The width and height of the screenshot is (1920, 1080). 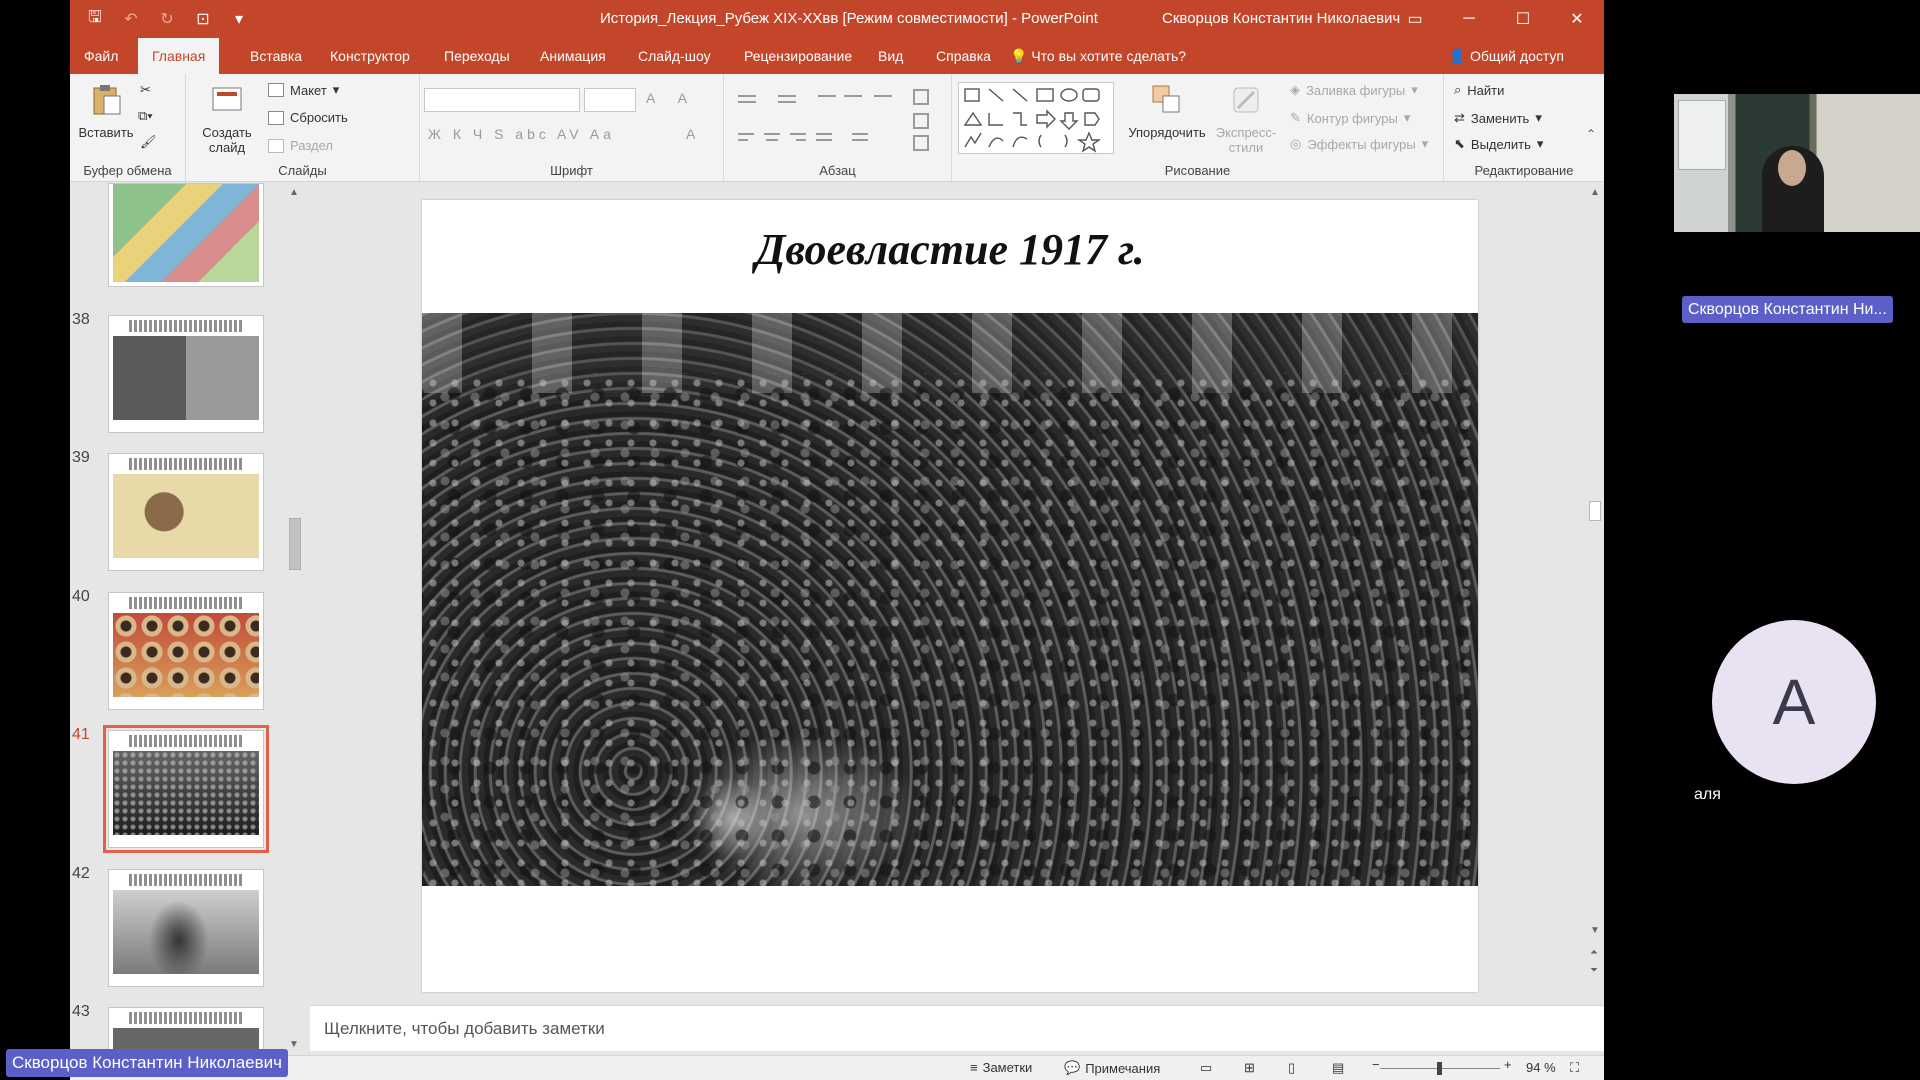 What do you see at coordinates (1794, 702) in the screenshot?
I see `participant-avatar: А` at bounding box center [1794, 702].